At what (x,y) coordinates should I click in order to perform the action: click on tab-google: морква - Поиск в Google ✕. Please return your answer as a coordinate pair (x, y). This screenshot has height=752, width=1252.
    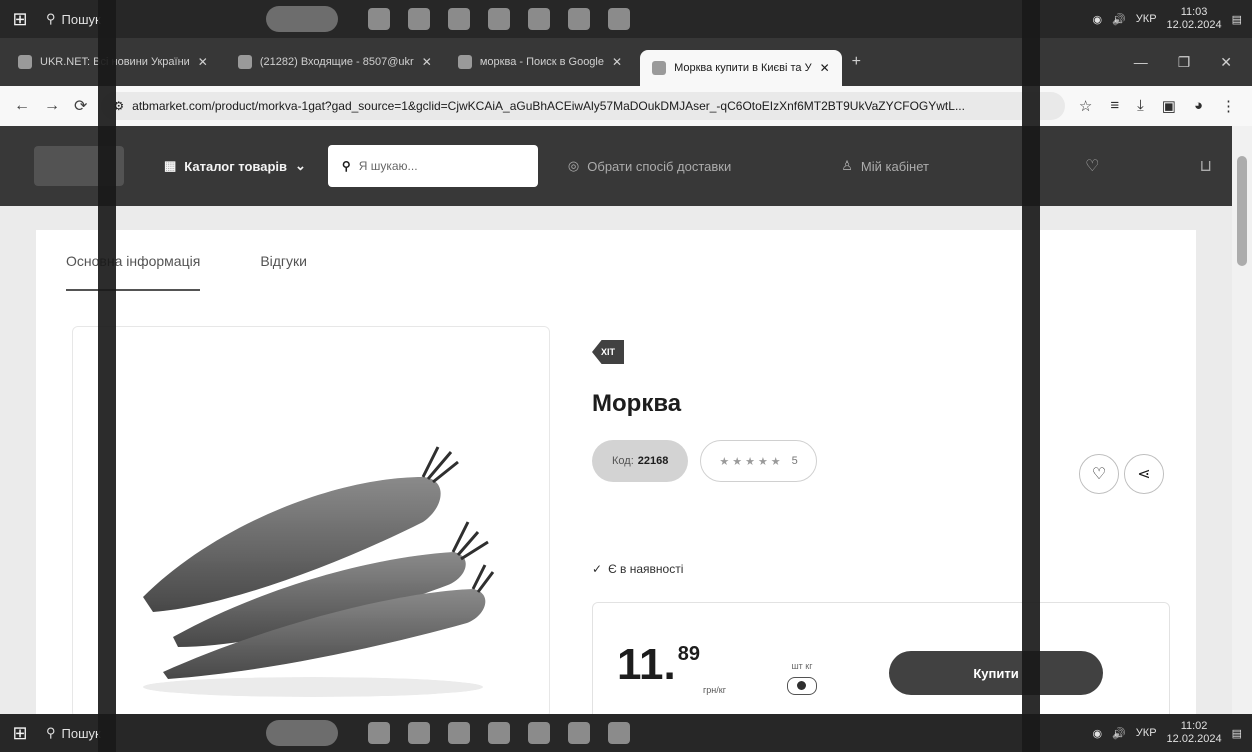
    Looking at the image, I should click on (540, 62).